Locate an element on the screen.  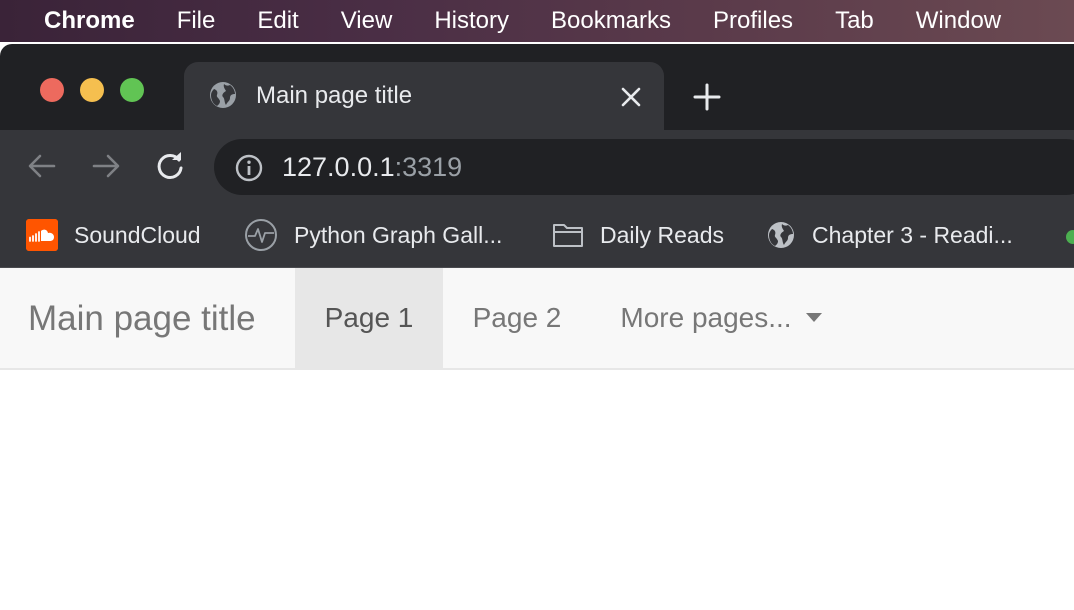
info-icon is located at coordinates (249, 168).